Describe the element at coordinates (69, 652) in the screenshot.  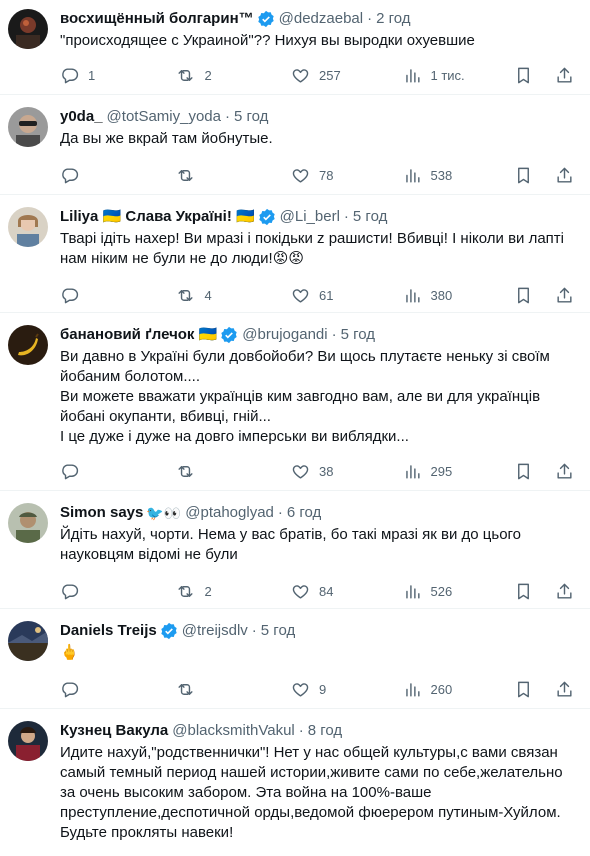
I see `tweet-text: 🖕` at that location.